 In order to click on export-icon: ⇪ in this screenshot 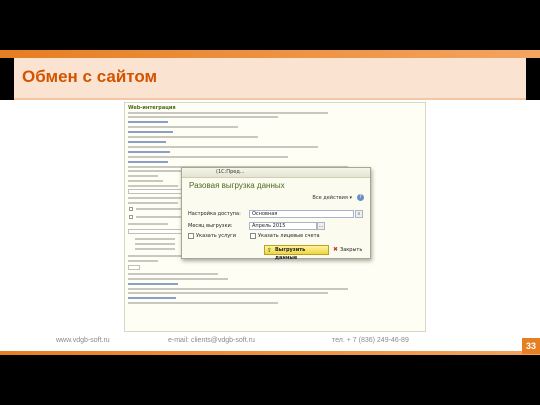, I will do `click(270, 250)`.